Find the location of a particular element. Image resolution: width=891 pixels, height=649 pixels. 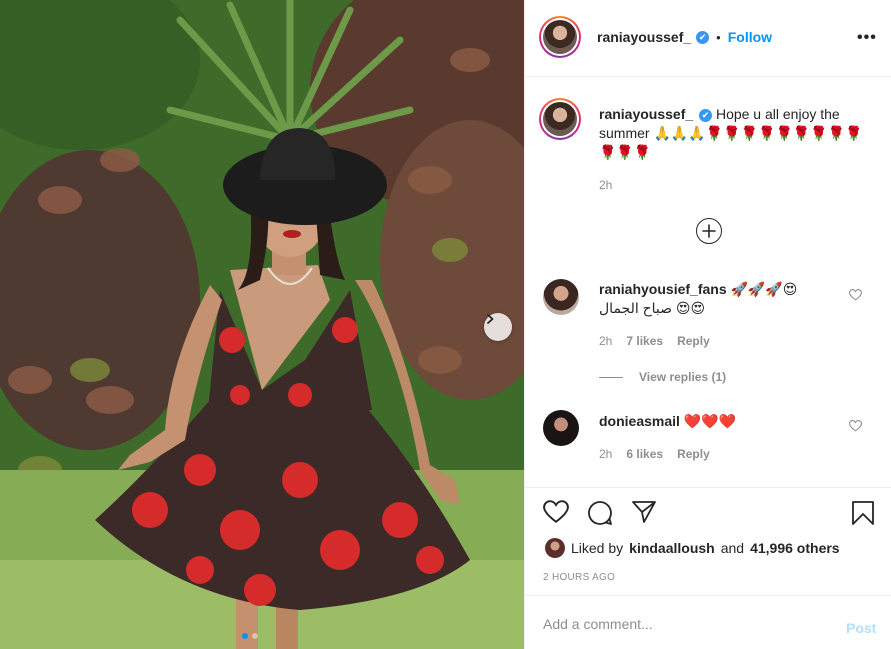

liker-username: kindaalloush is located at coordinates (672, 548).